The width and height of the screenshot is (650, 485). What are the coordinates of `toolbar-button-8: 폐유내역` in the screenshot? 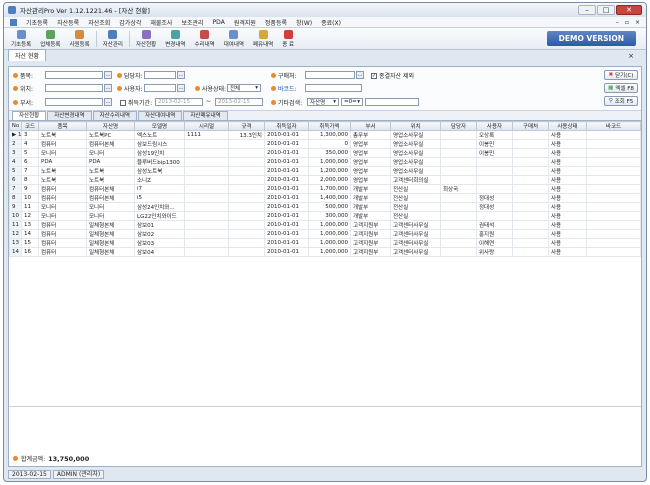 It's located at (263, 39).